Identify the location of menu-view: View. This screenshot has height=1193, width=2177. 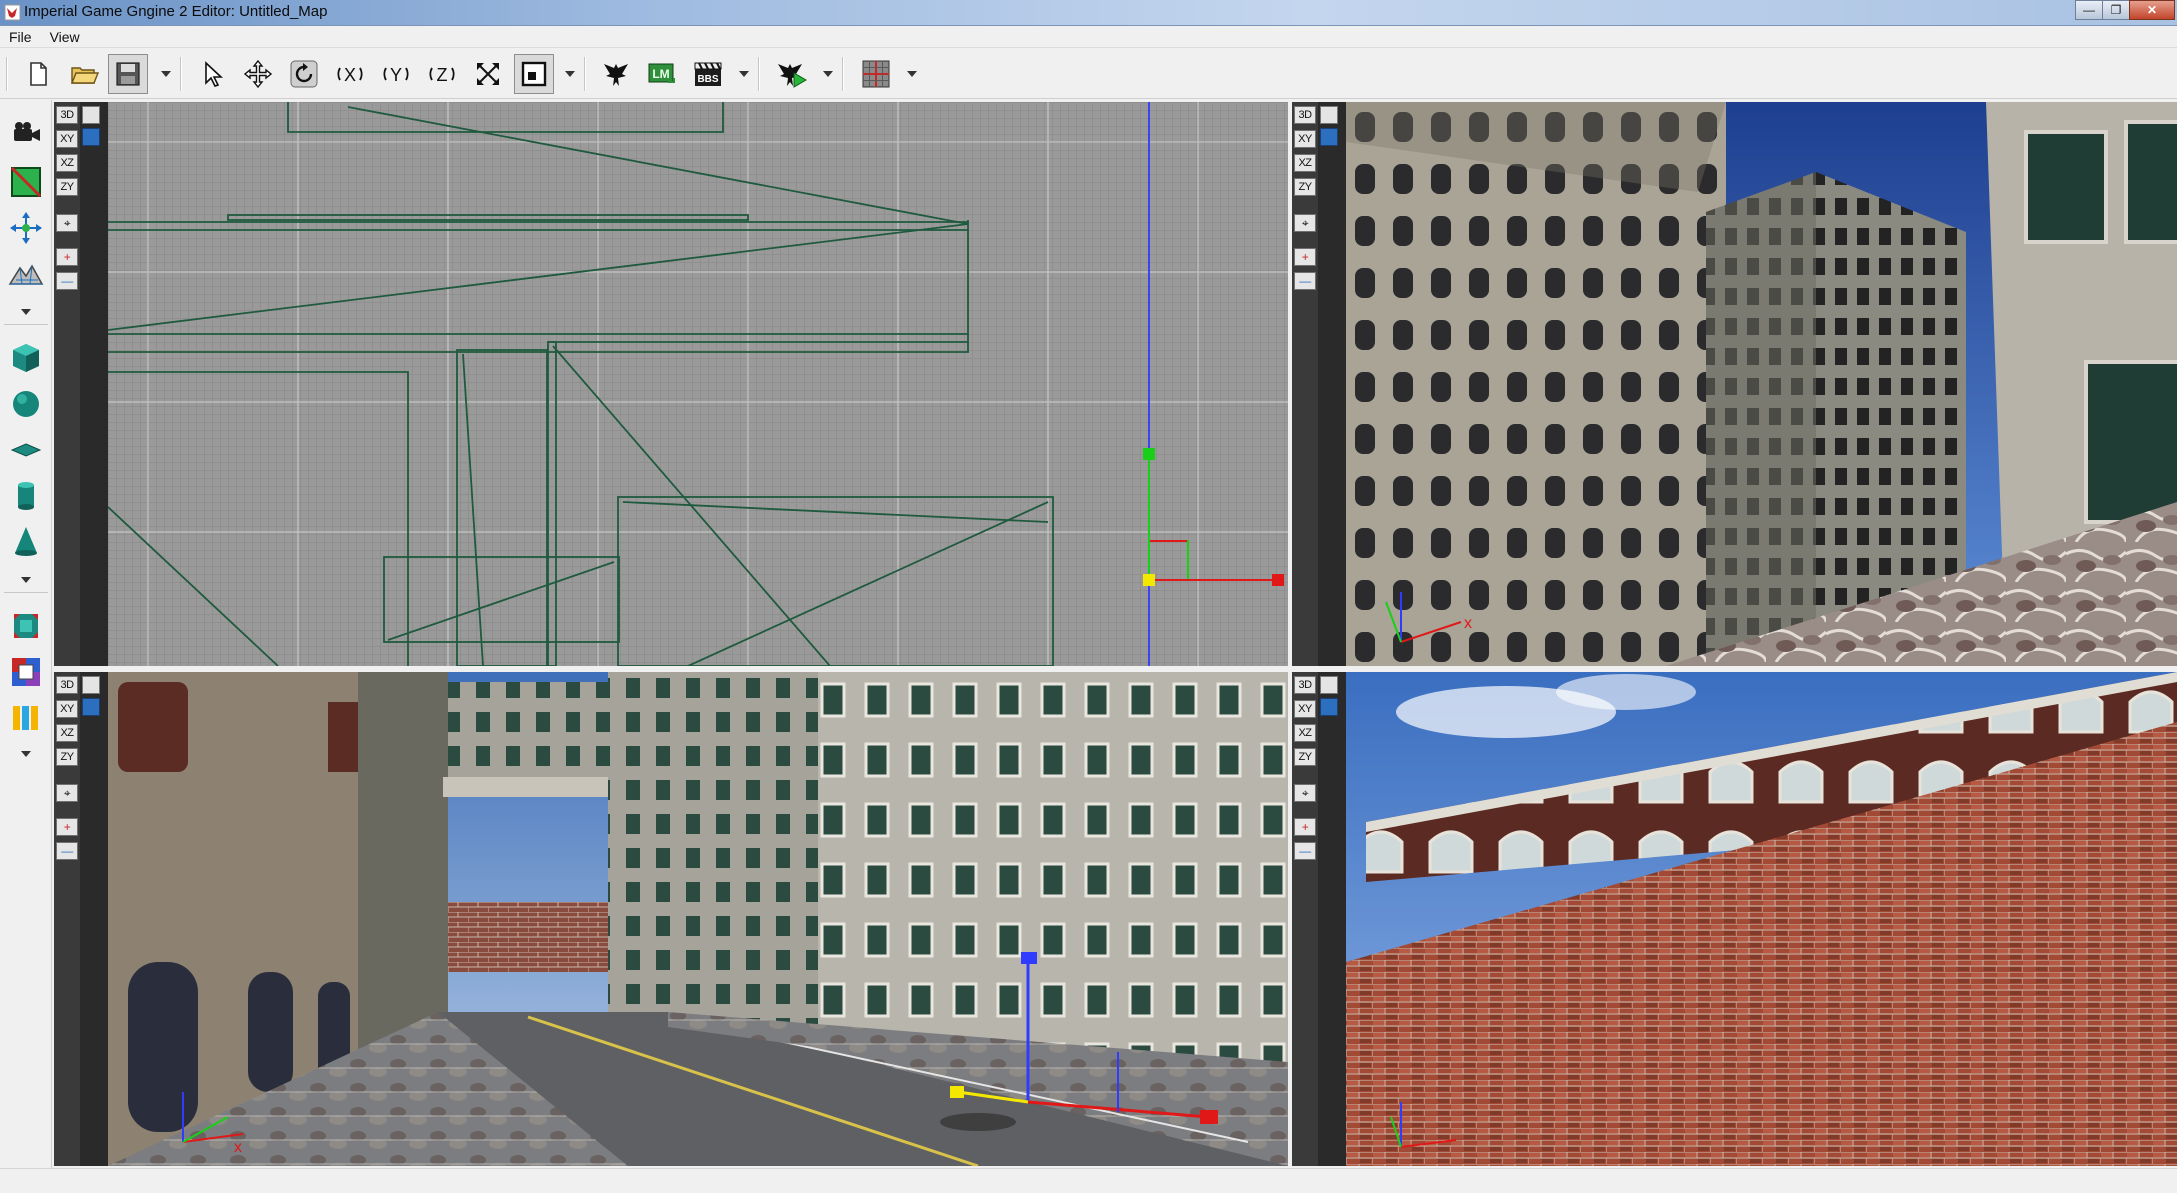
(65, 37).